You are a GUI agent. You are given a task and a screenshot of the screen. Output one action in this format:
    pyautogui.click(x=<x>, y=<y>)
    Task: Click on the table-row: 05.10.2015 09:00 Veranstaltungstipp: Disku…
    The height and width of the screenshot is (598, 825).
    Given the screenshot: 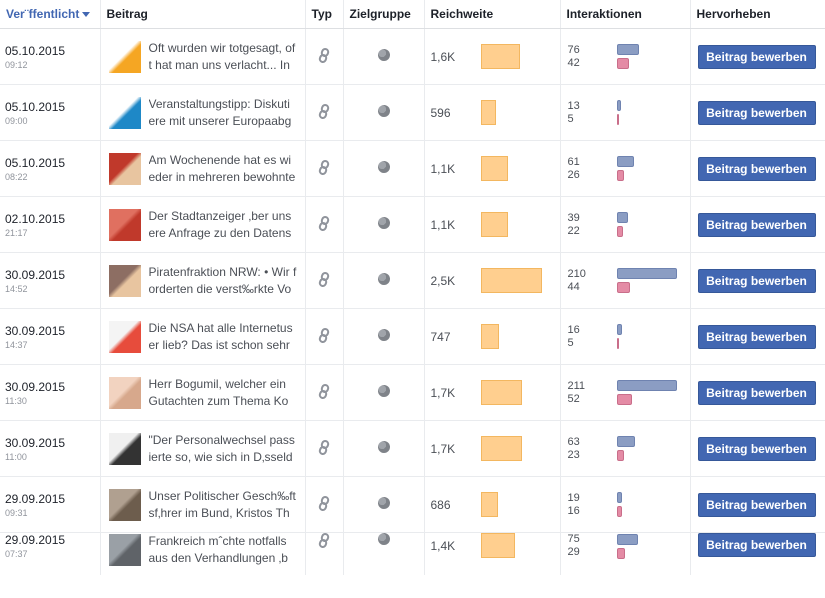 What is the action you would take?
    pyautogui.click(x=412, y=112)
    